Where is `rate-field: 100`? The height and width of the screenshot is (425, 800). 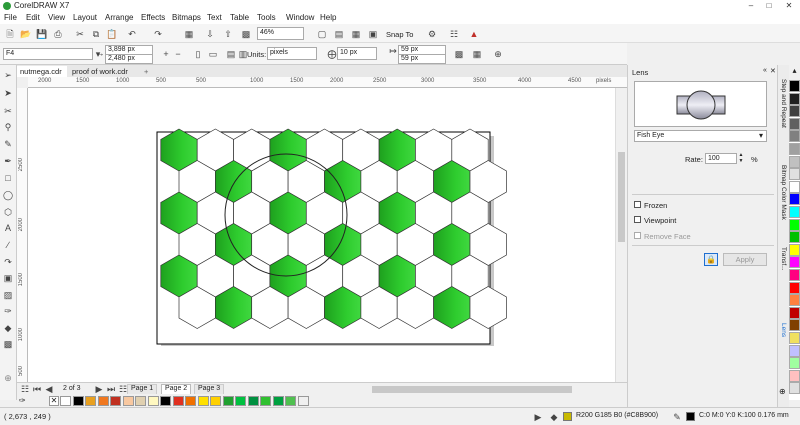 rate-field: 100 is located at coordinates (721, 158).